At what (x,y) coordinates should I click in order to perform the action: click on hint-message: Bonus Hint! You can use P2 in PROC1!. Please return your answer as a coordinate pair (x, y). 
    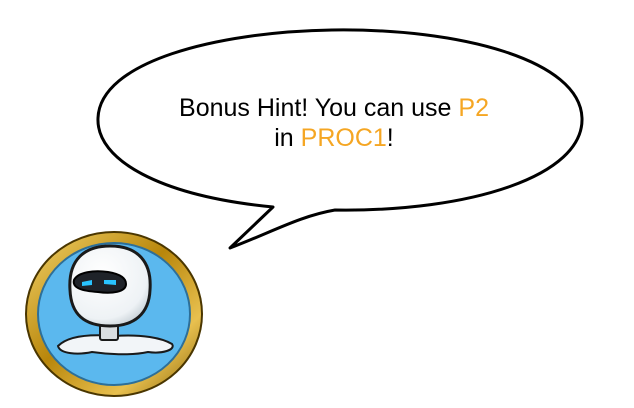
    Looking at the image, I should click on (334, 123).